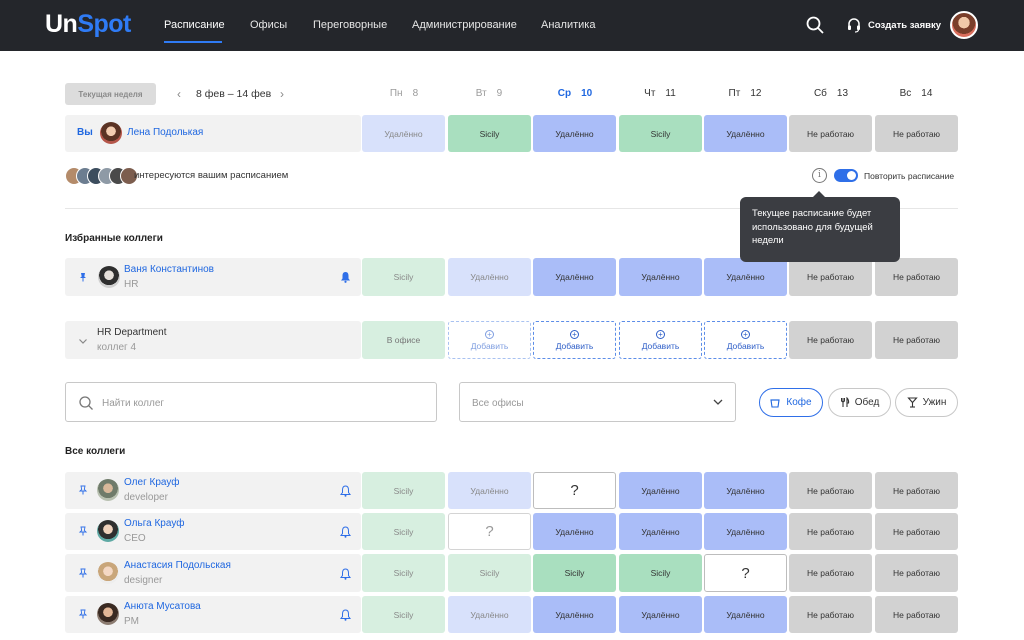 This screenshot has height=640, width=1024. Describe the element at coordinates (109, 277) in the screenshot. I see `avatar` at that location.